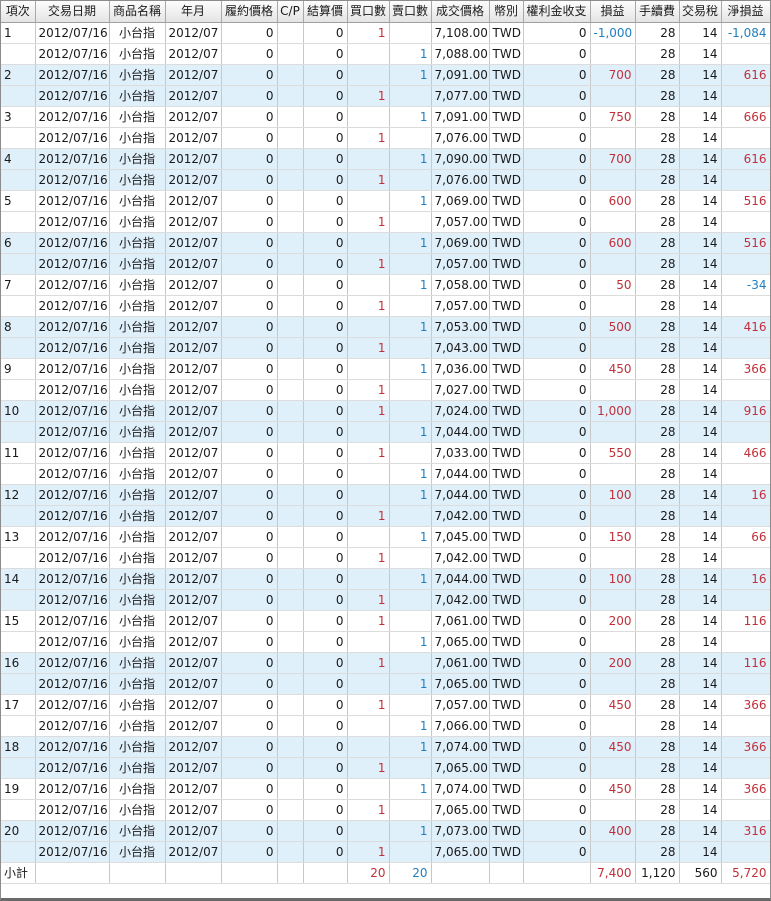  I want to click on header-product-name: 商品名稱, so click(137, 12).